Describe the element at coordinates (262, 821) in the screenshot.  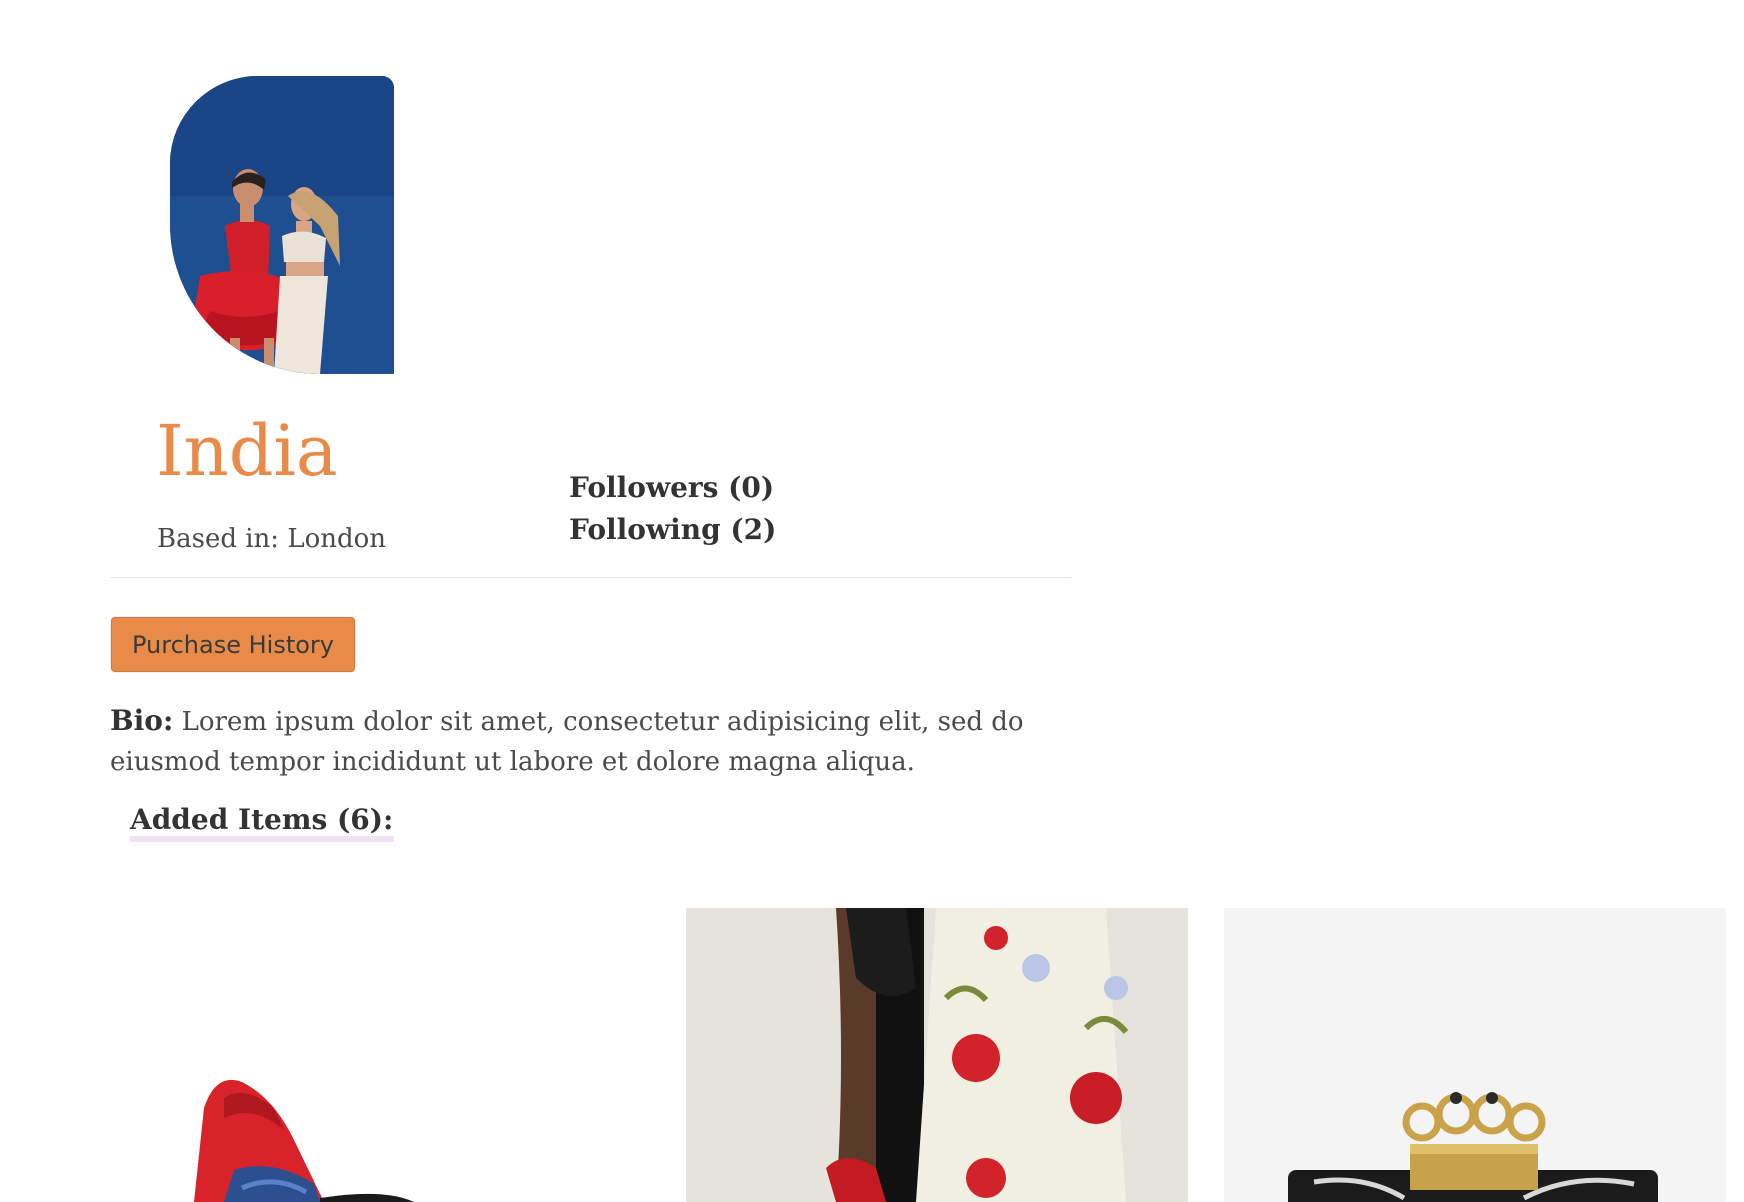
I see `added-items-heading: Added Items (6):` at that location.